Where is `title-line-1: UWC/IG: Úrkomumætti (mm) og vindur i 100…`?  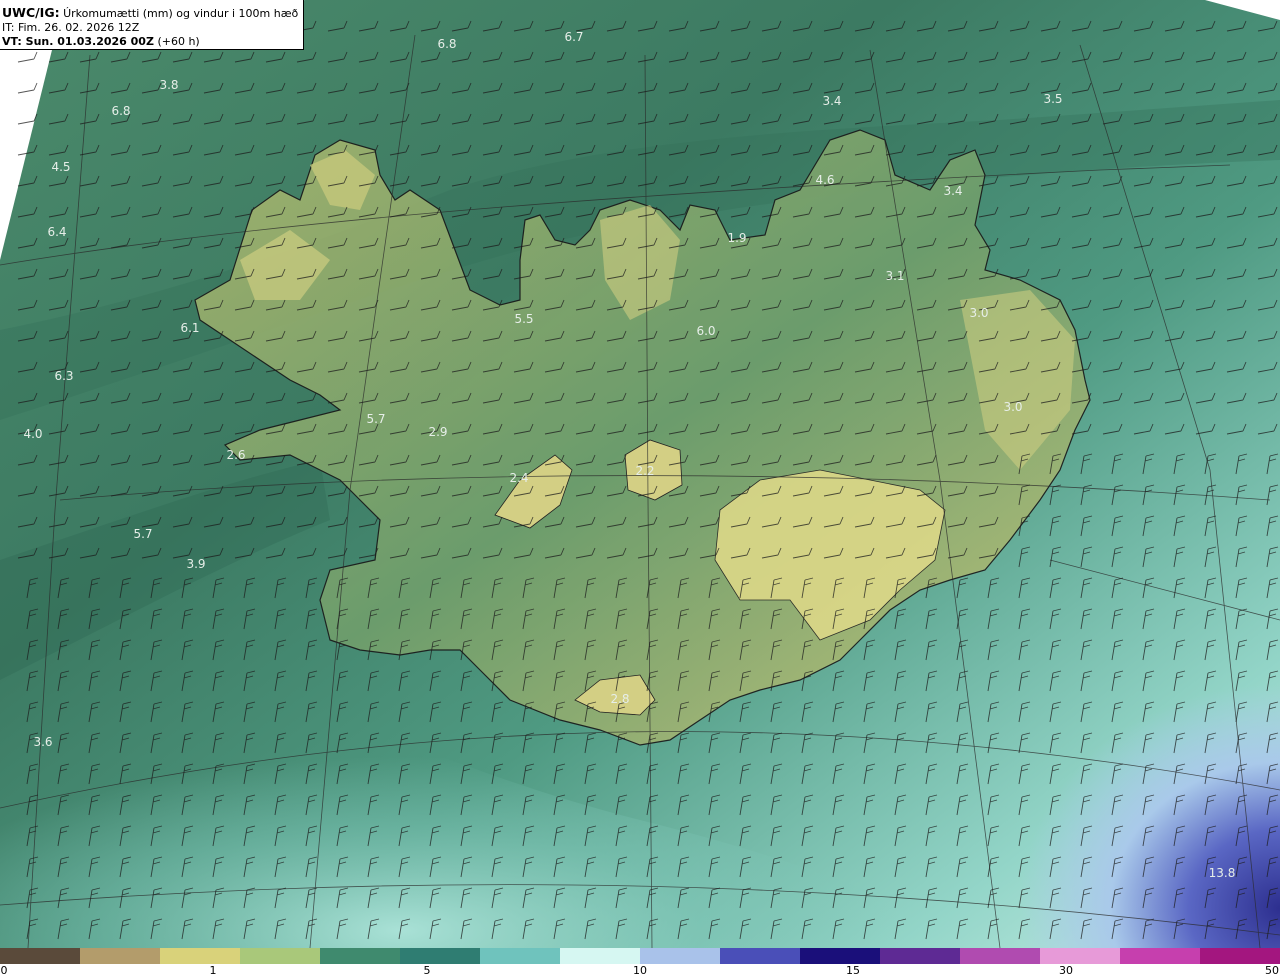
title-line-1: UWC/IG: Úrkomumætti (mm) og vindur i 100… is located at coordinates (152, 13).